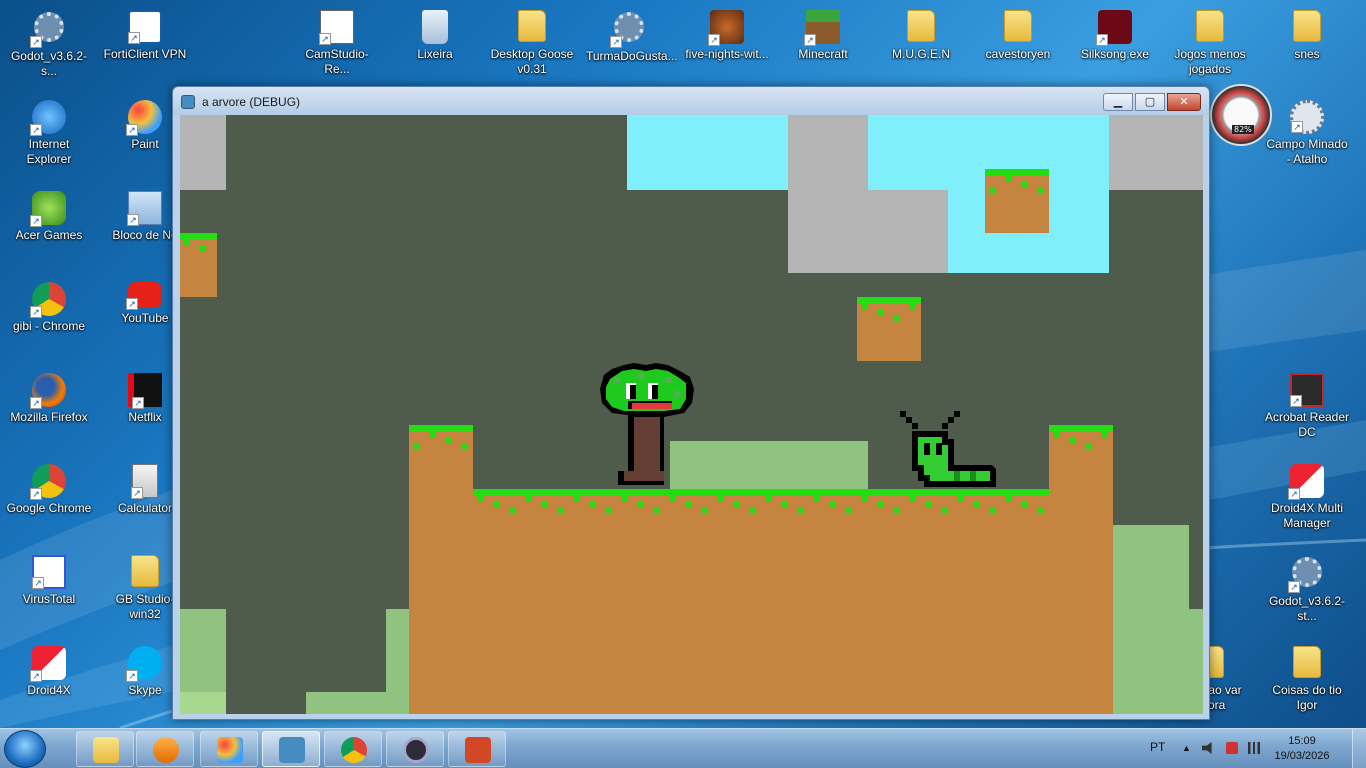 Image resolution: width=1366 pixels, height=768 pixels. I want to click on desktop-icon: Jogos menos jogados, so click(1210, 43).